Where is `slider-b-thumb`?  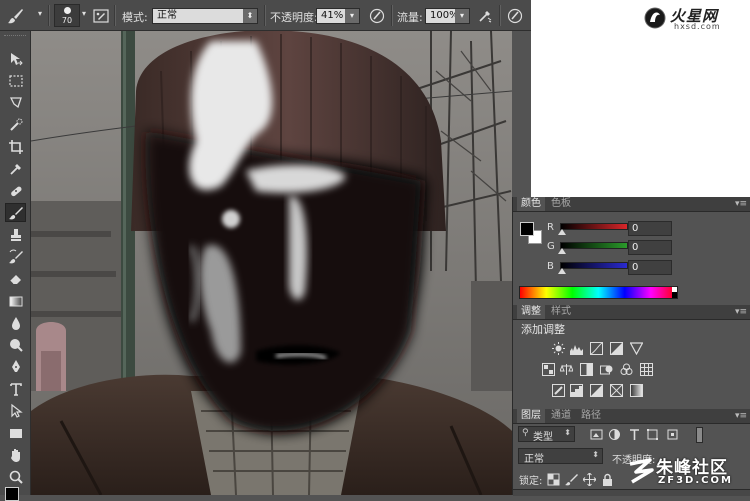 slider-b-thumb is located at coordinates (562, 271).